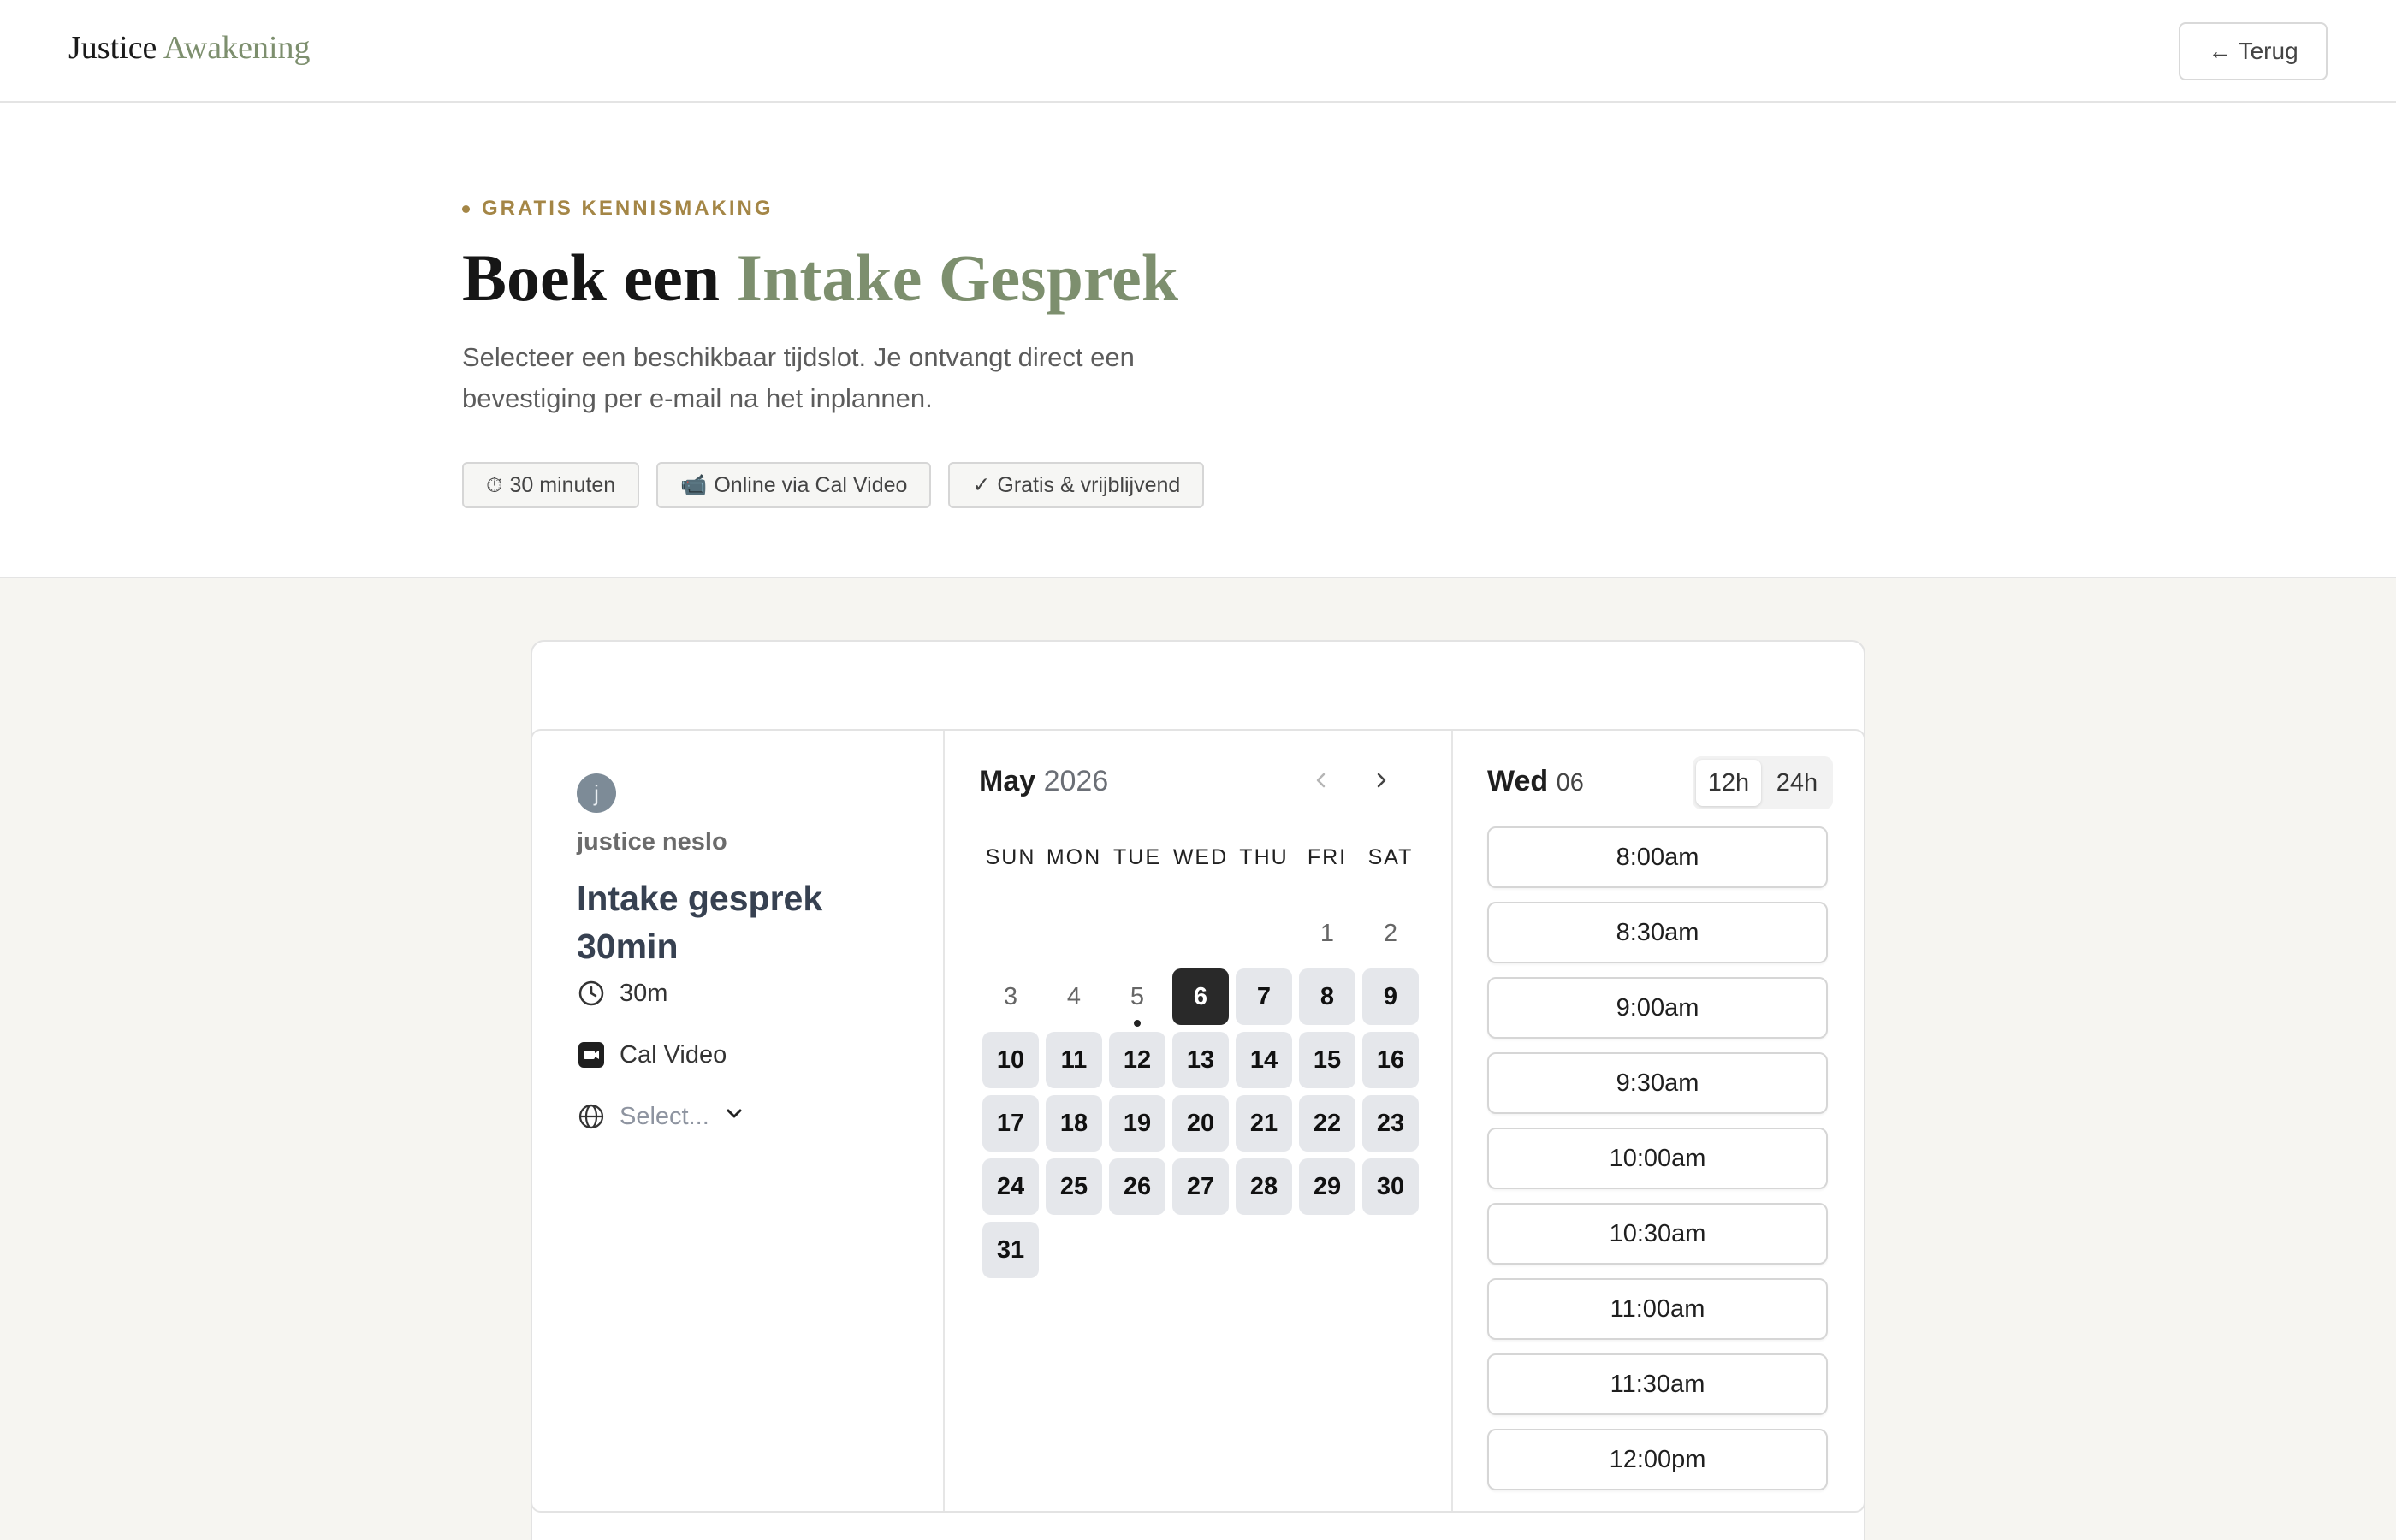  What do you see at coordinates (1657, 1234) in the screenshot?
I see `time-slot-button: 10:30am` at bounding box center [1657, 1234].